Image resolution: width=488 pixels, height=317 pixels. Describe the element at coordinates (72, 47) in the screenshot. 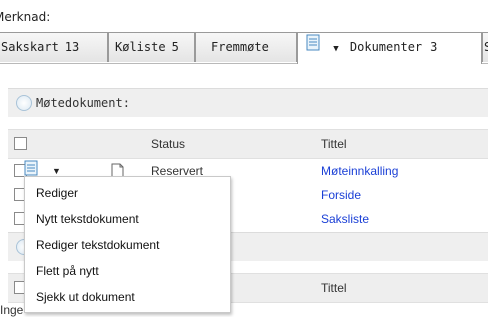

I see `tab-count: 13` at that location.